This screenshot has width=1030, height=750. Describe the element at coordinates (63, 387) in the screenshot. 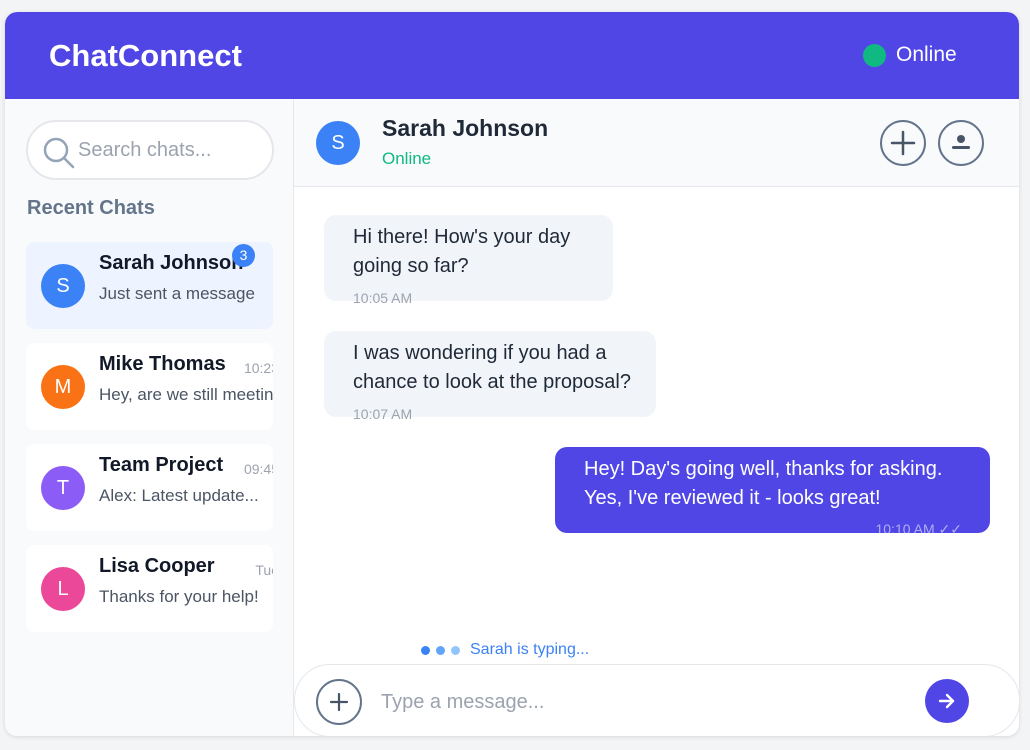

I see `avatar: M` at that location.